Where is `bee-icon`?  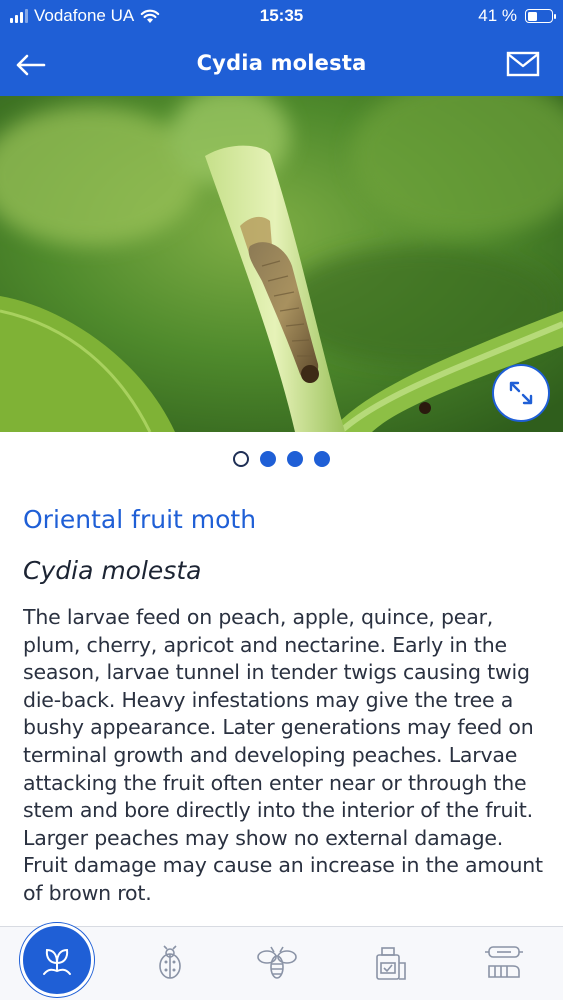
bee-icon is located at coordinates (277, 962).